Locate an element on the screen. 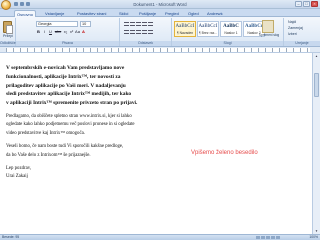 Image resolution: width=320 pixels, height=240 pixels. signoff: Lep pozdrav, Urai Zakaij is located at coordinates (131, 173).